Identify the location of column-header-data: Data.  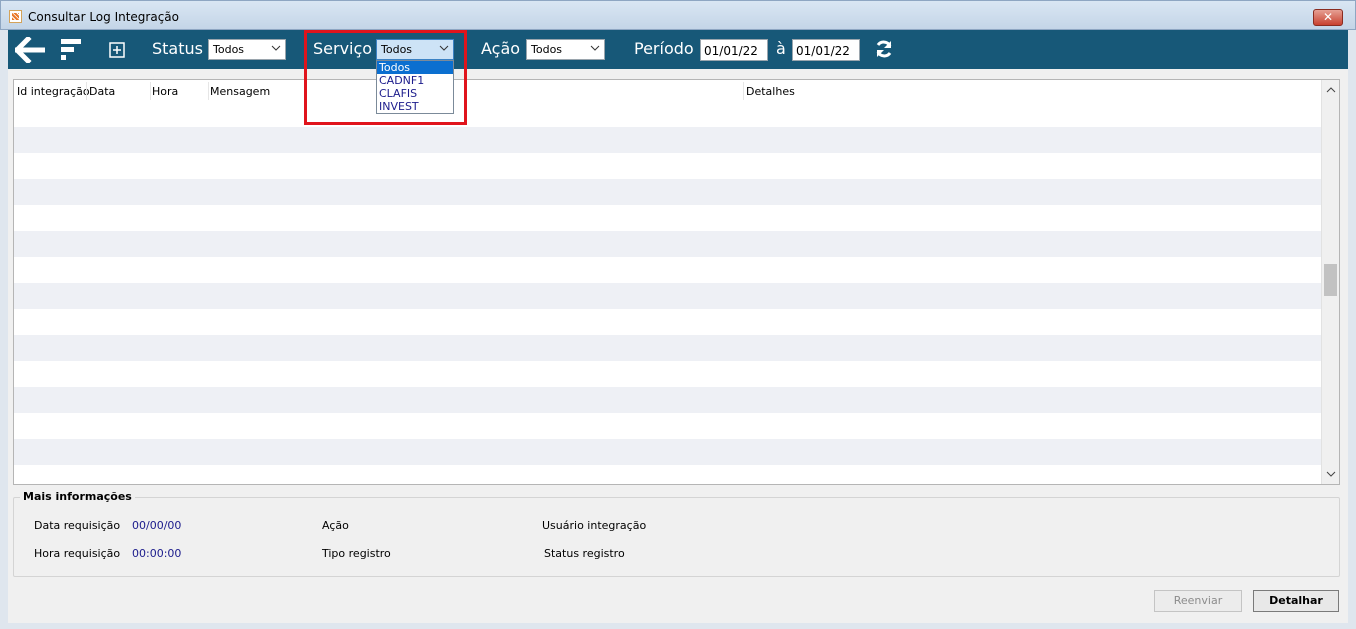
(102, 91).